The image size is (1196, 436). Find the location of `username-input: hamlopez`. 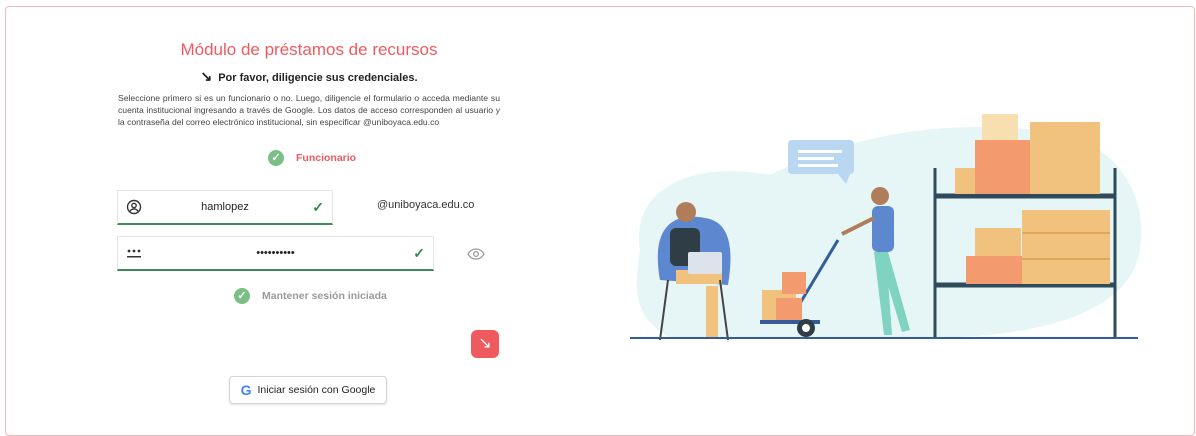

username-input: hamlopez is located at coordinates (225, 207).